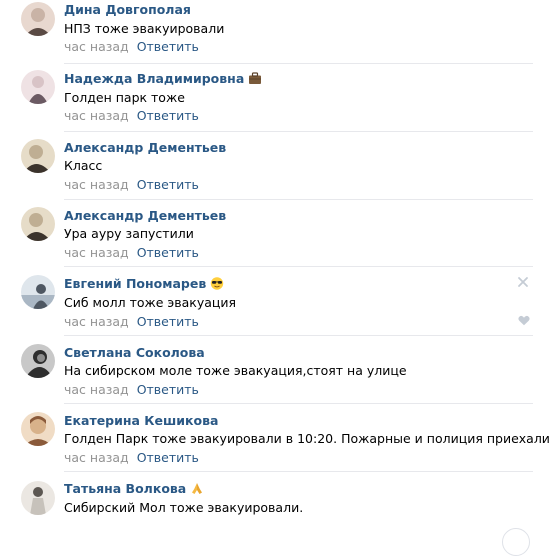 This screenshot has width=549, height=556. What do you see at coordinates (129, 233) in the screenshot?
I see `comment-text: Ура ауру запустили` at bounding box center [129, 233].